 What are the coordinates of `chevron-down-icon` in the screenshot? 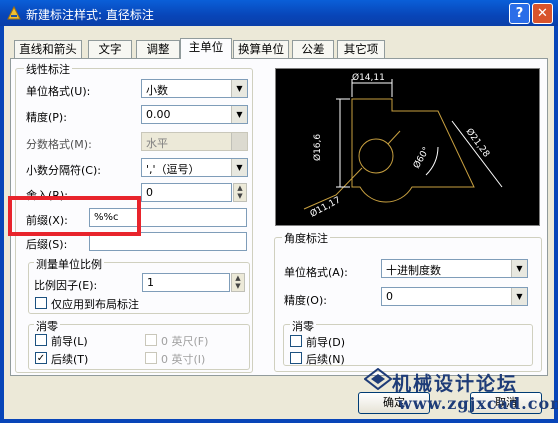 It's located at (239, 141).